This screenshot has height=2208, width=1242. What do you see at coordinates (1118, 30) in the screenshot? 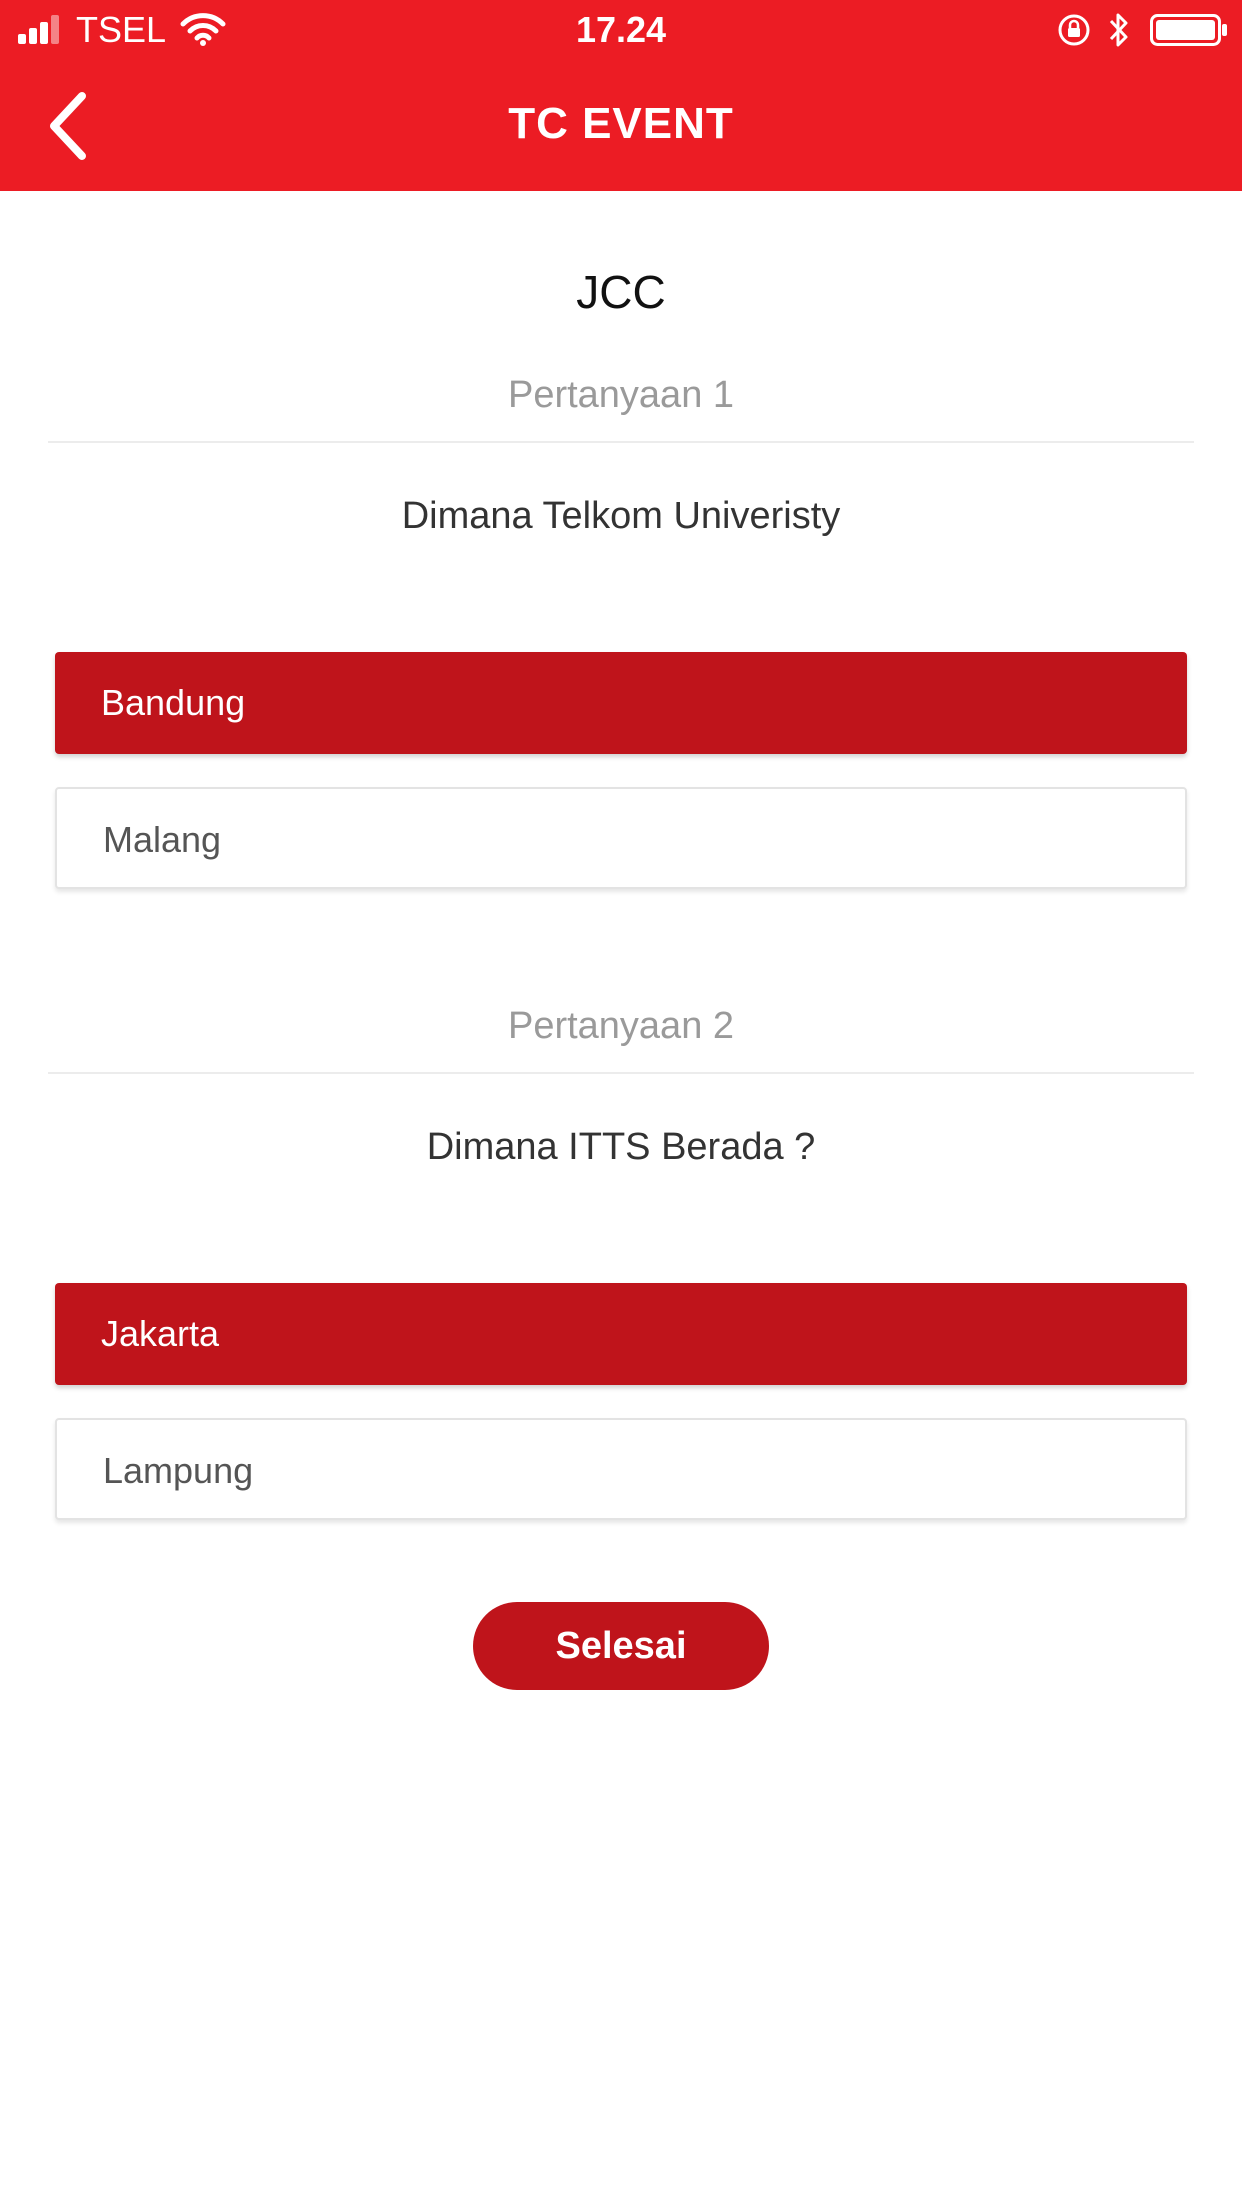
I see `bluetooth-icon` at bounding box center [1118, 30].